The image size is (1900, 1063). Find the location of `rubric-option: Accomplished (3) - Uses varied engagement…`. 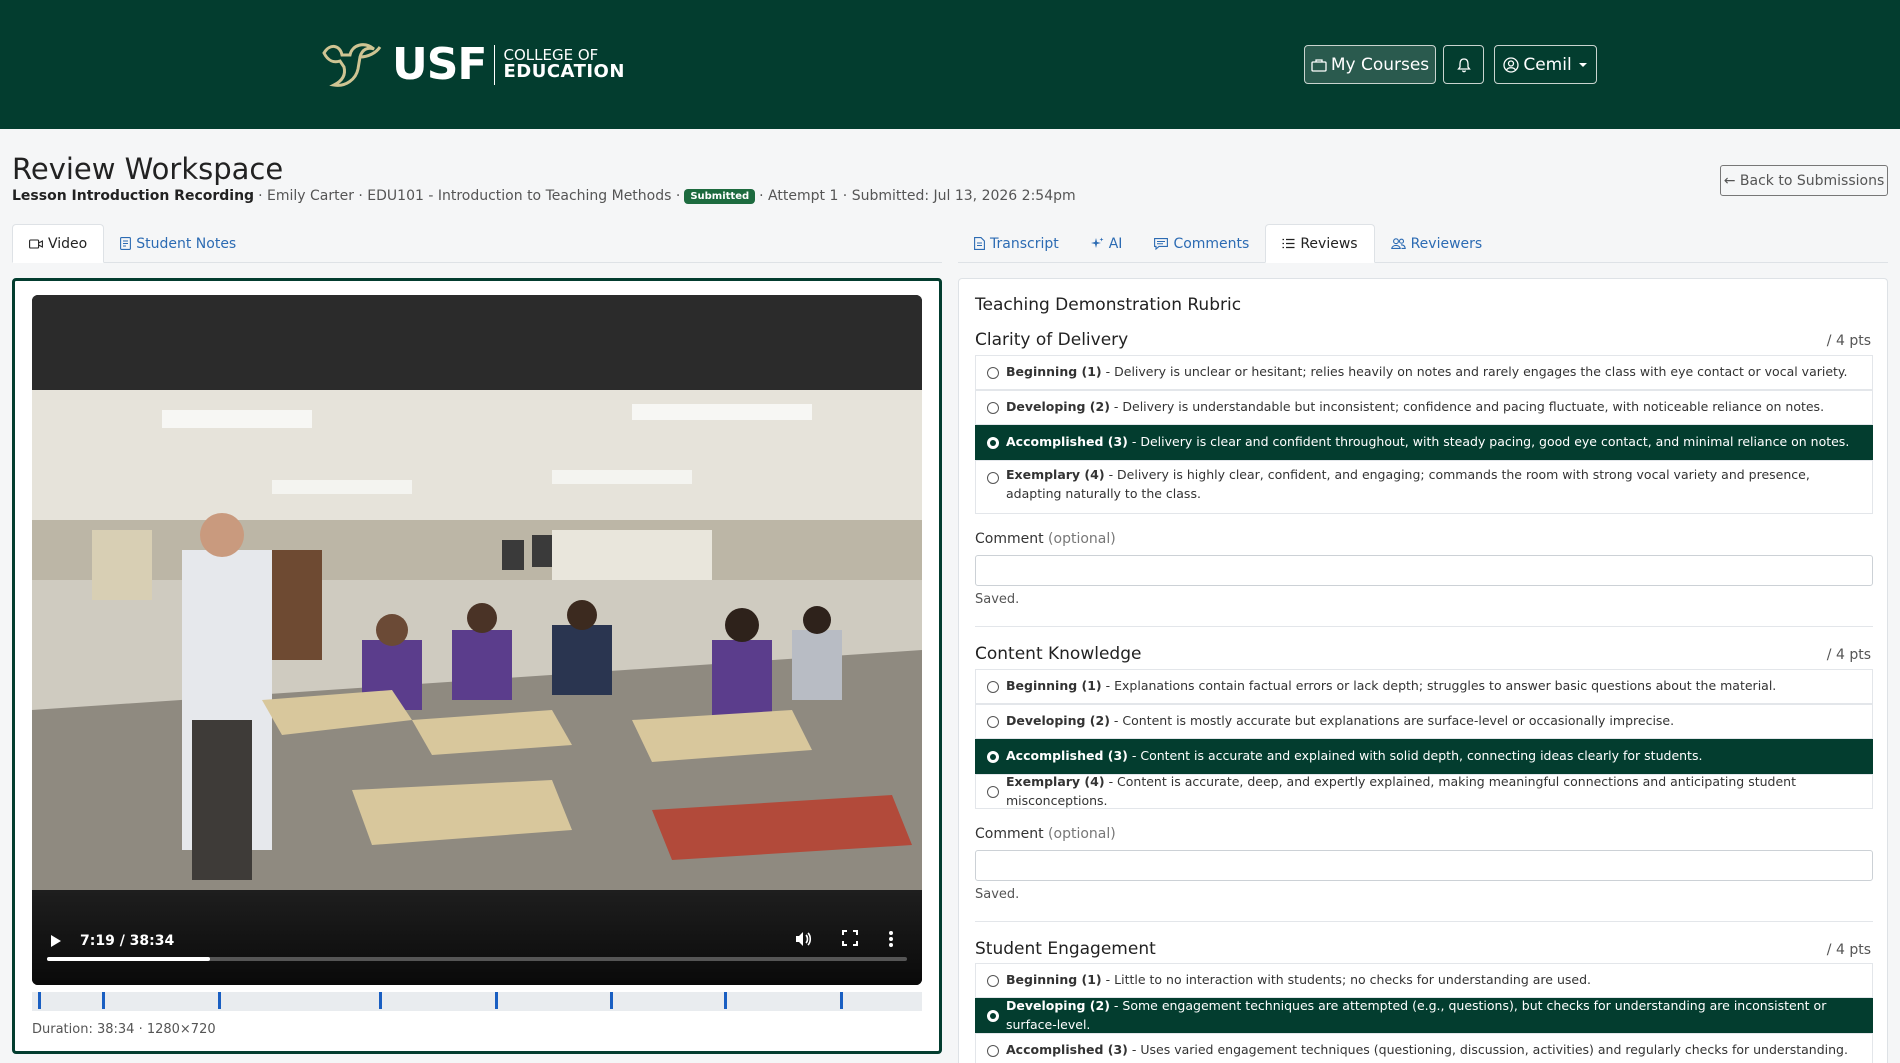

rubric-option: Accomplished (3) - Uses varied engagement… is located at coordinates (1424, 1048).